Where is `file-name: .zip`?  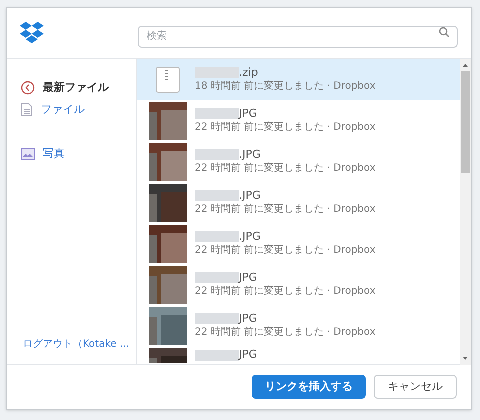 file-name: .zip is located at coordinates (248, 73).